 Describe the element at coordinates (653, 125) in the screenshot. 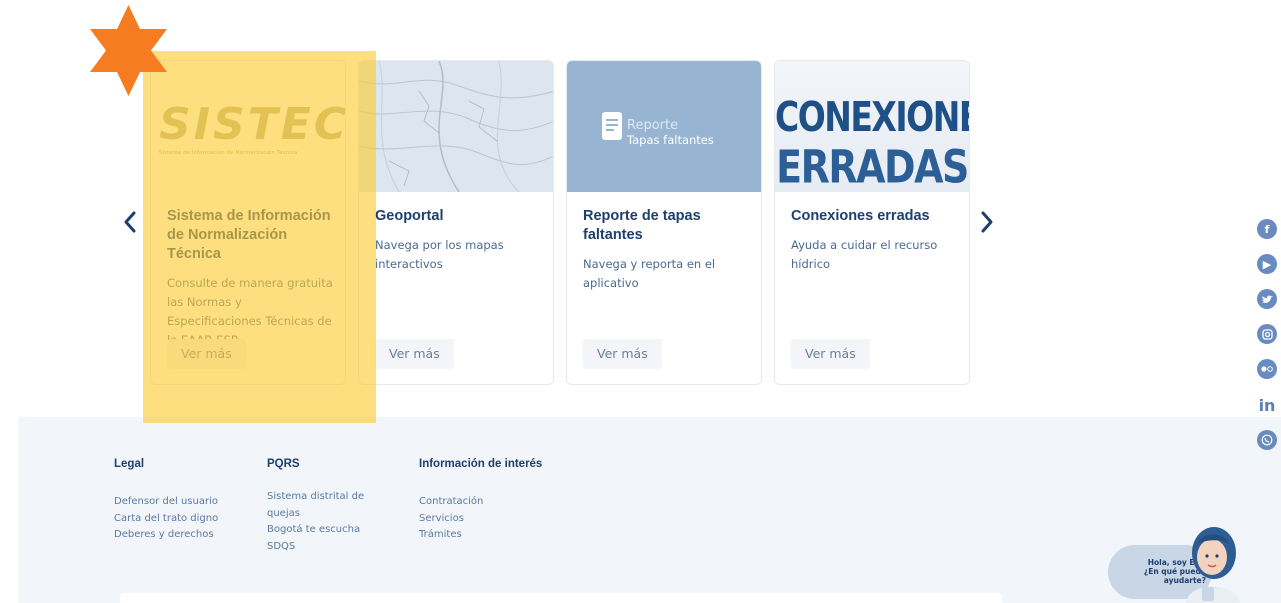

I see `reporte-image-title: Reporte` at that location.